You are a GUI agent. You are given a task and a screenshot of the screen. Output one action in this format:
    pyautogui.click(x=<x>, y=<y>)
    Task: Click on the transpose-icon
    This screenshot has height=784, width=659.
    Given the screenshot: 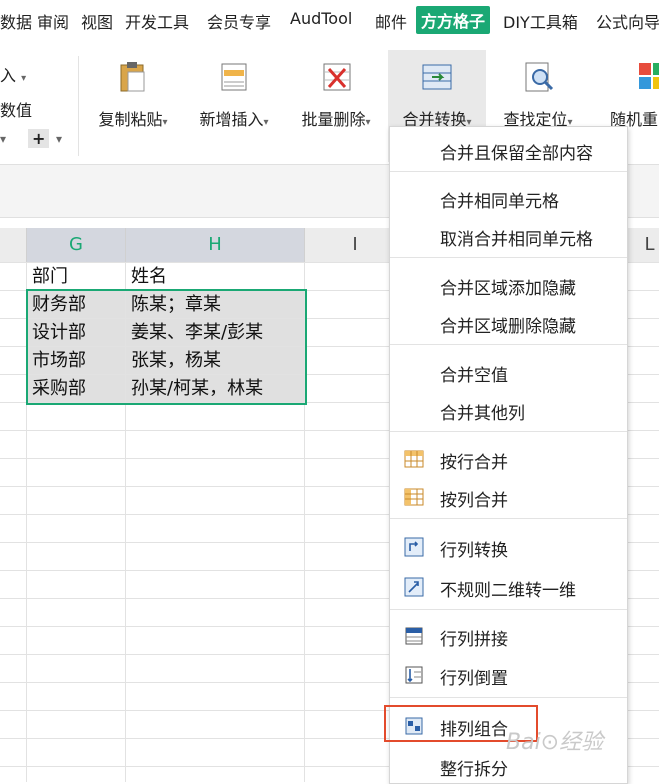 What is the action you would take?
    pyautogui.click(x=414, y=547)
    